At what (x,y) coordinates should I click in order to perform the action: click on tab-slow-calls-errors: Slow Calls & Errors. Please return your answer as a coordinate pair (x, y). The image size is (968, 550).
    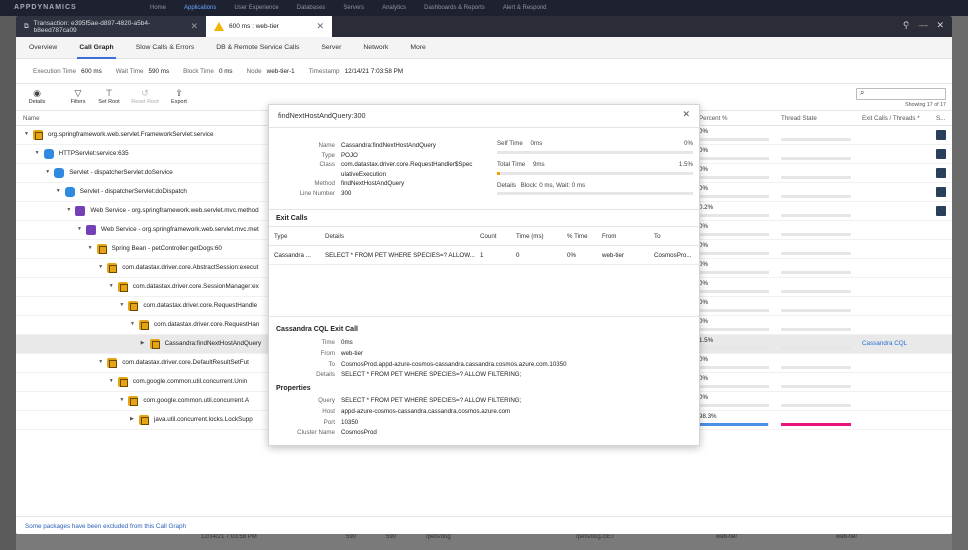
    Looking at the image, I should click on (165, 48).